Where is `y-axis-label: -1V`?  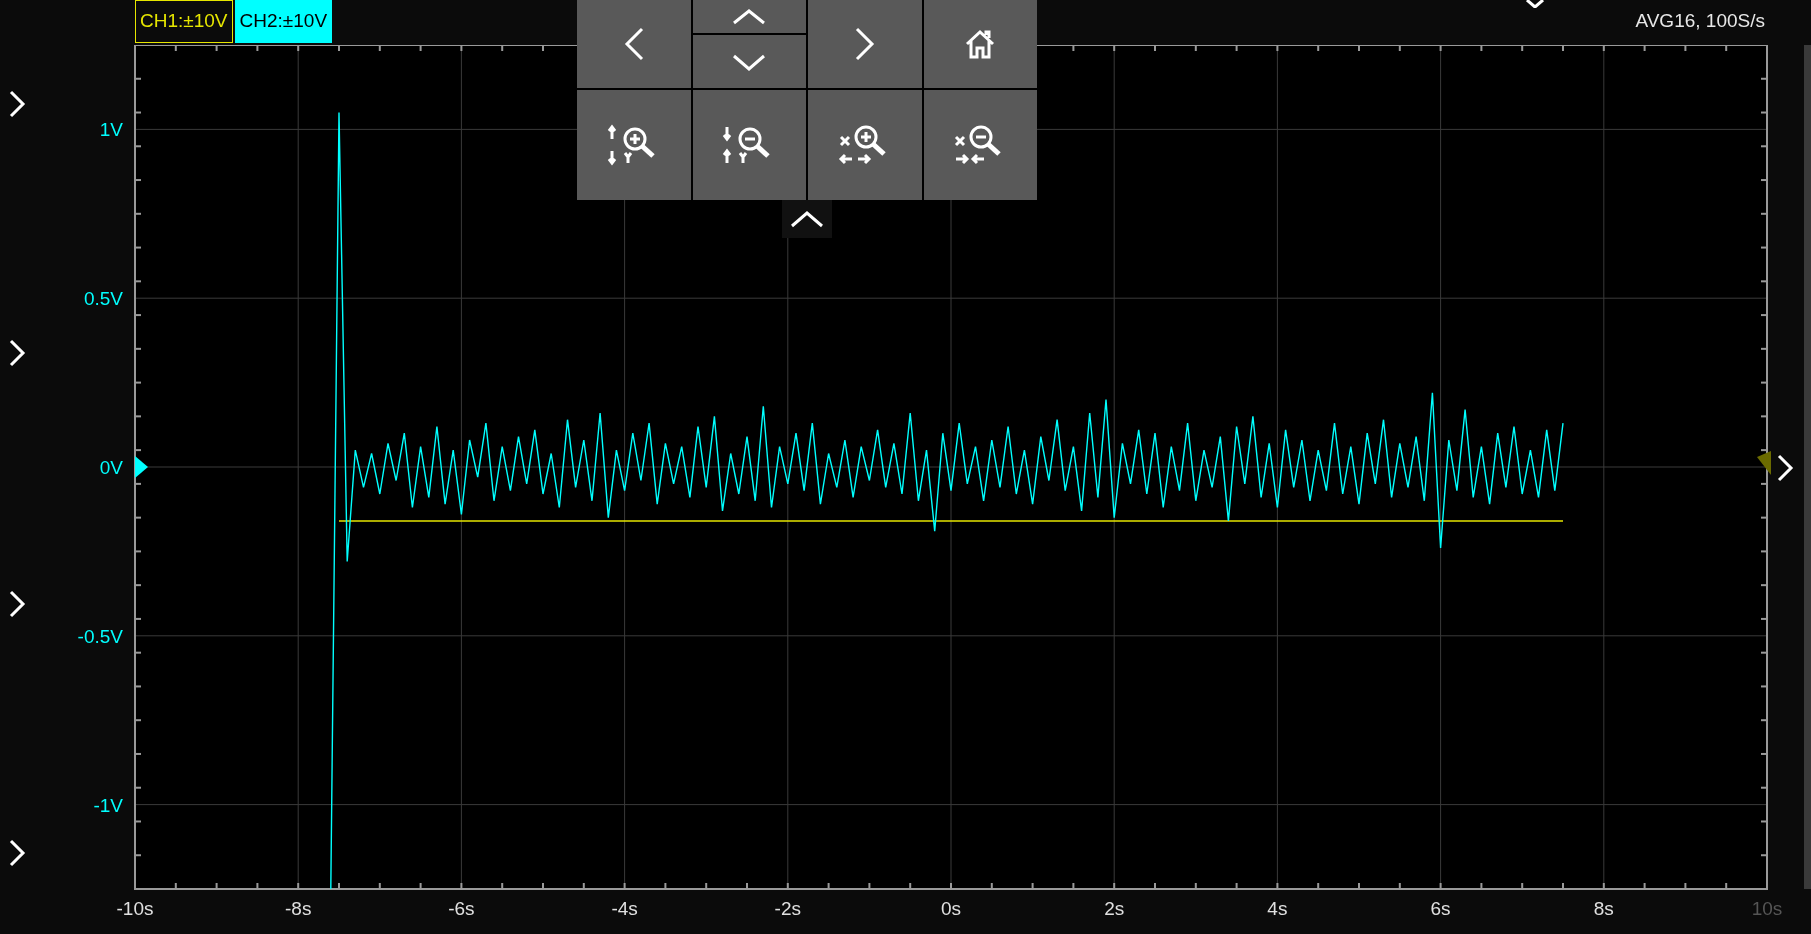 y-axis-label: -1V is located at coordinates (108, 805).